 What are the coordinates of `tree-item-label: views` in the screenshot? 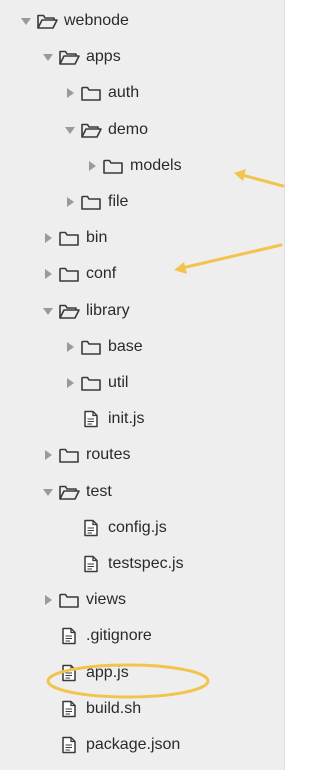 It's located at (106, 600).